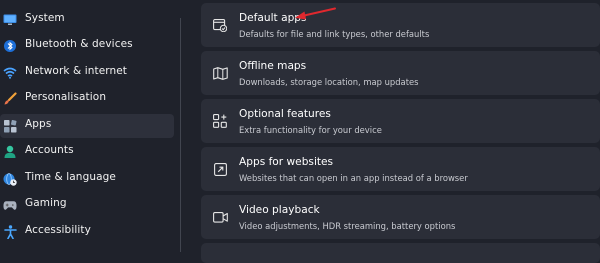  What do you see at coordinates (87, 20) in the screenshot?
I see `sidebar-item-system: System` at bounding box center [87, 20].